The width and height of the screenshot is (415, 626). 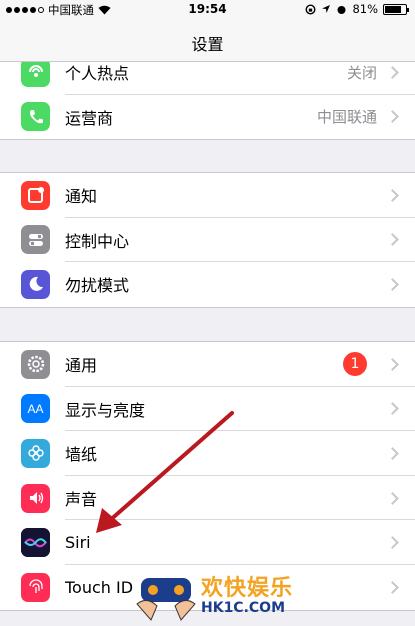 I want to click on row-label: 墙纸, so click(x=81, y=455).